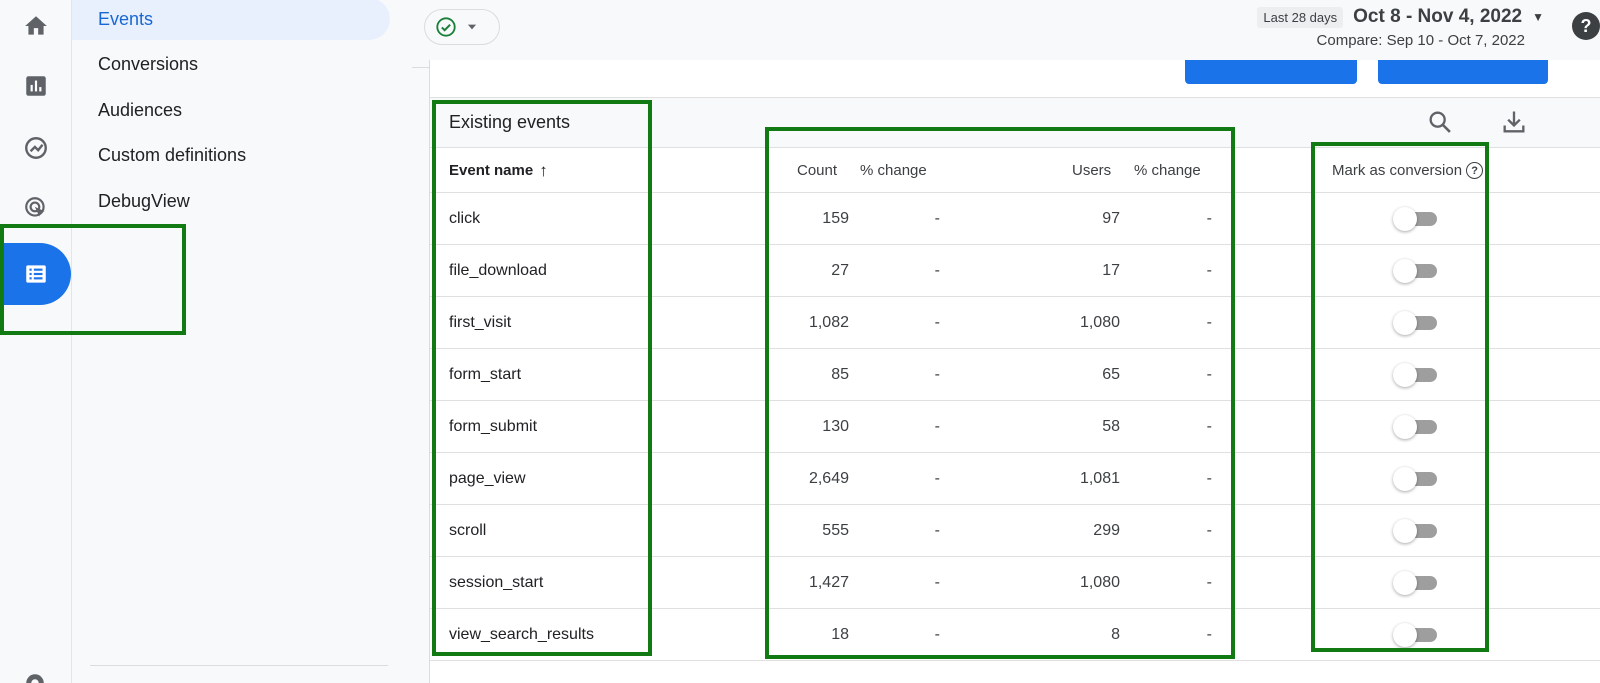  I want to click on event-name-cell: page_view, so click(487, 479).